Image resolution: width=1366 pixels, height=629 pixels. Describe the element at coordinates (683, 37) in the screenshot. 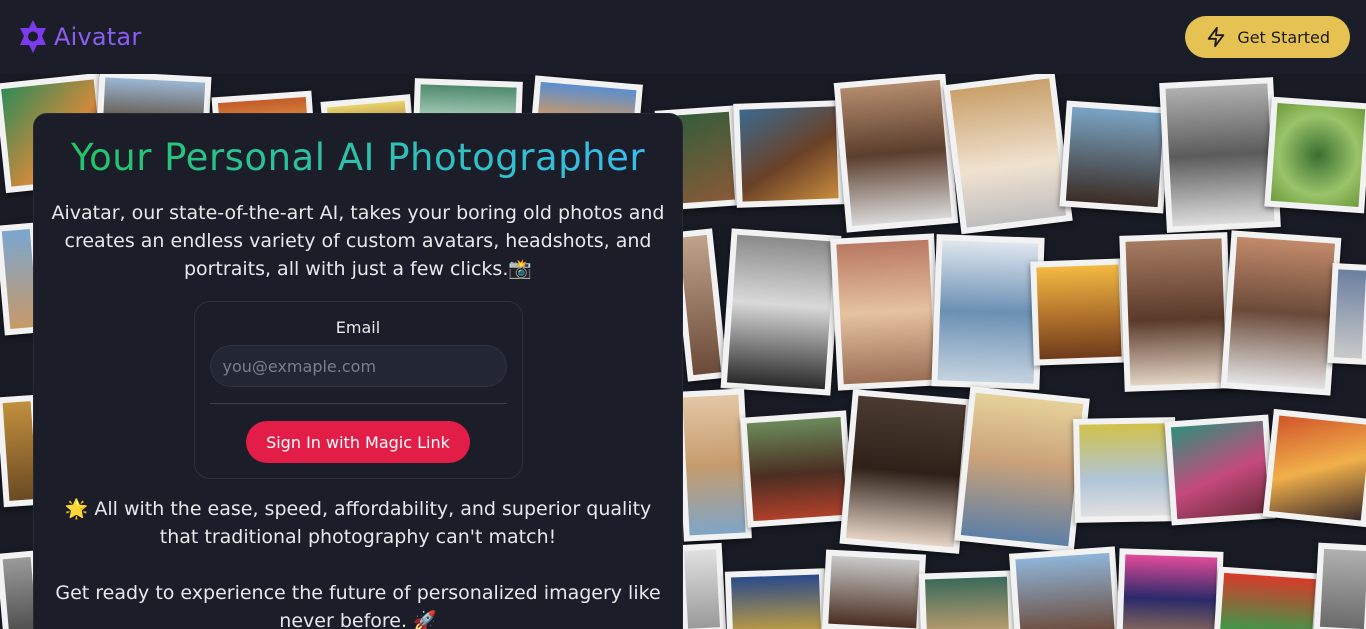

I see `top-navigation-bar: Aivatar Get Started` at that location.